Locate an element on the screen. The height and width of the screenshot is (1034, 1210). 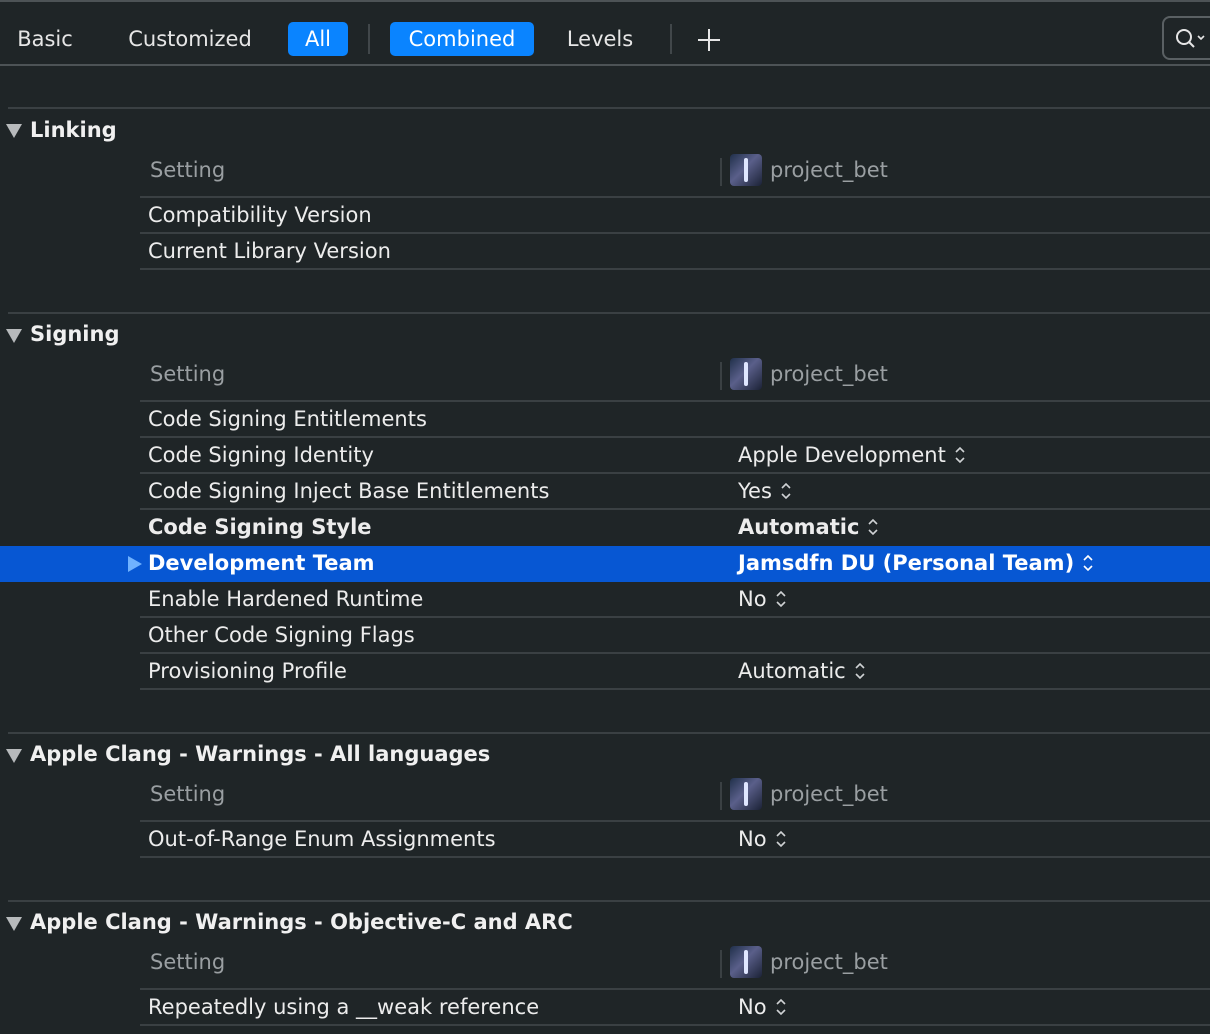
tab-basic: Basic is located at coordinates (45, 39).